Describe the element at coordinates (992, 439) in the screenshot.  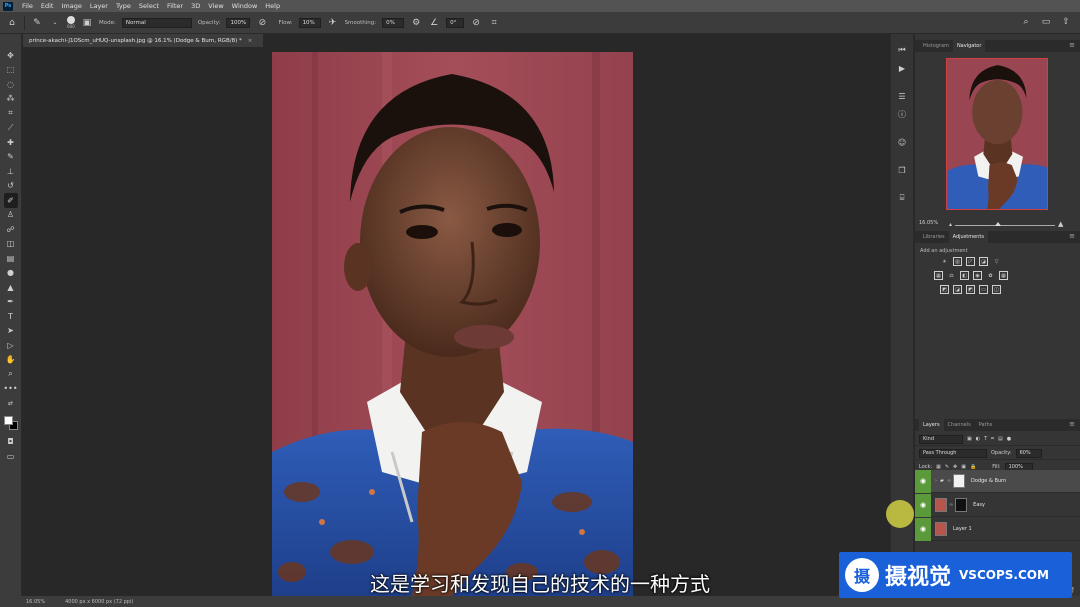
I see `filter-shape-icon: ⌗` at that location.